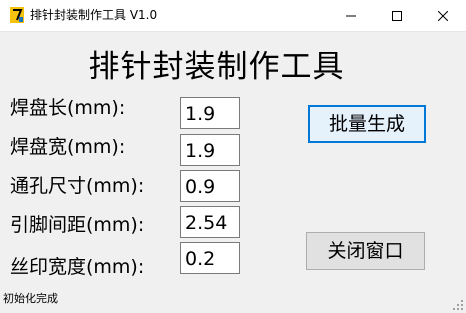 The width and height of the screenshot is (466, 313). I want to click on minimize-button, so click(351, 15).